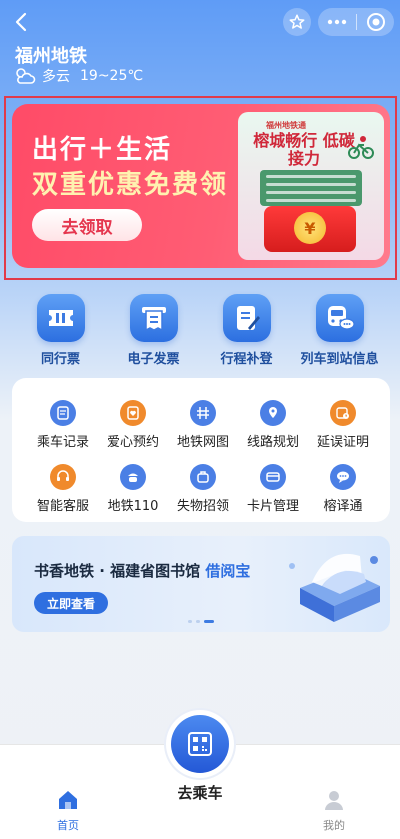 Image resolution: width=400 pixels, height=839 pixels. What do you see at coordinates (60, 330) in the screenshot?
I see `quick-nav-ticket: 同行票` at bounding box center [60, 330].